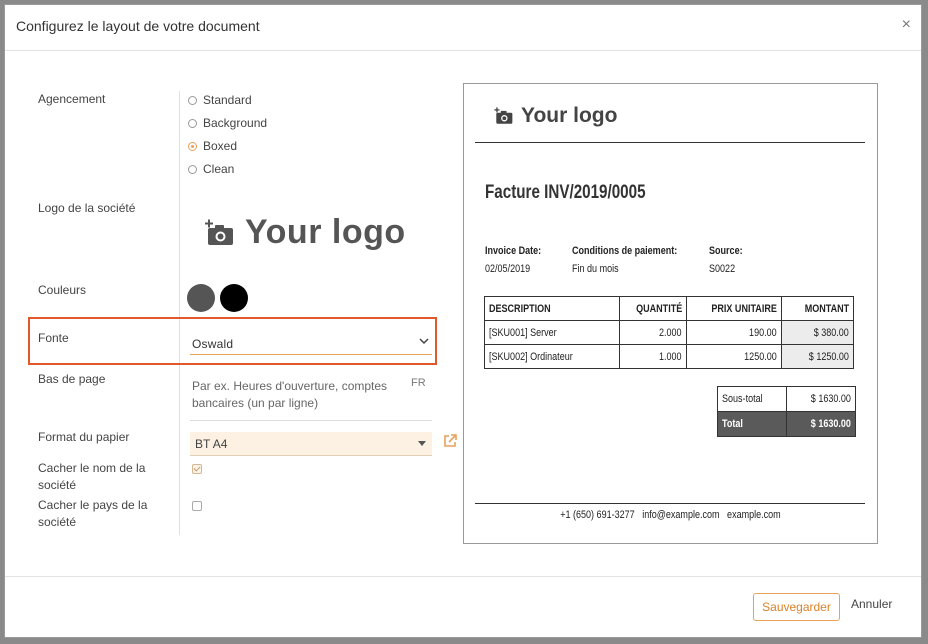 The height and width of the screenshot is (644, 928). I want to click on totals-table: Sous-total $ 1630.00 Total $ 1630.00, so click(786, 411).